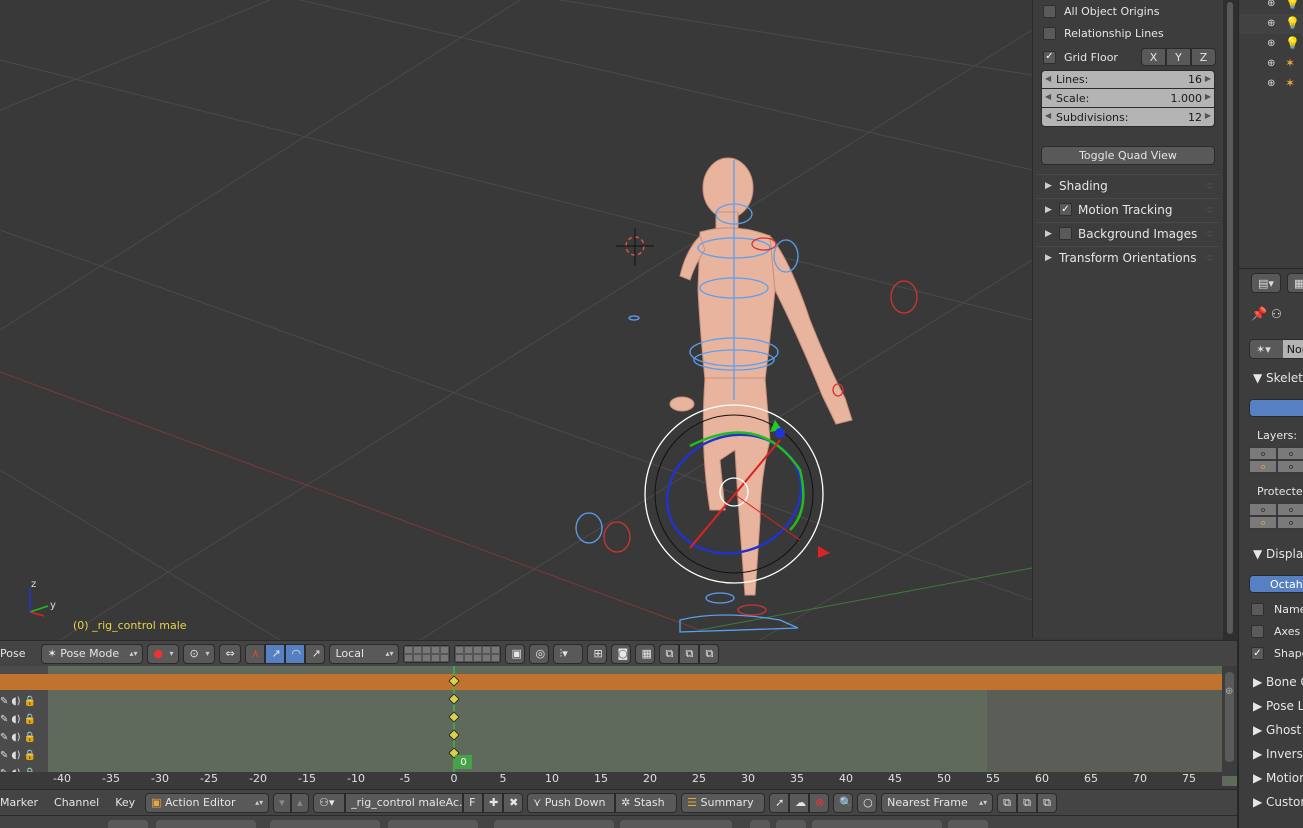  I want to click on channel-menu: Channel, so click(76, 802).